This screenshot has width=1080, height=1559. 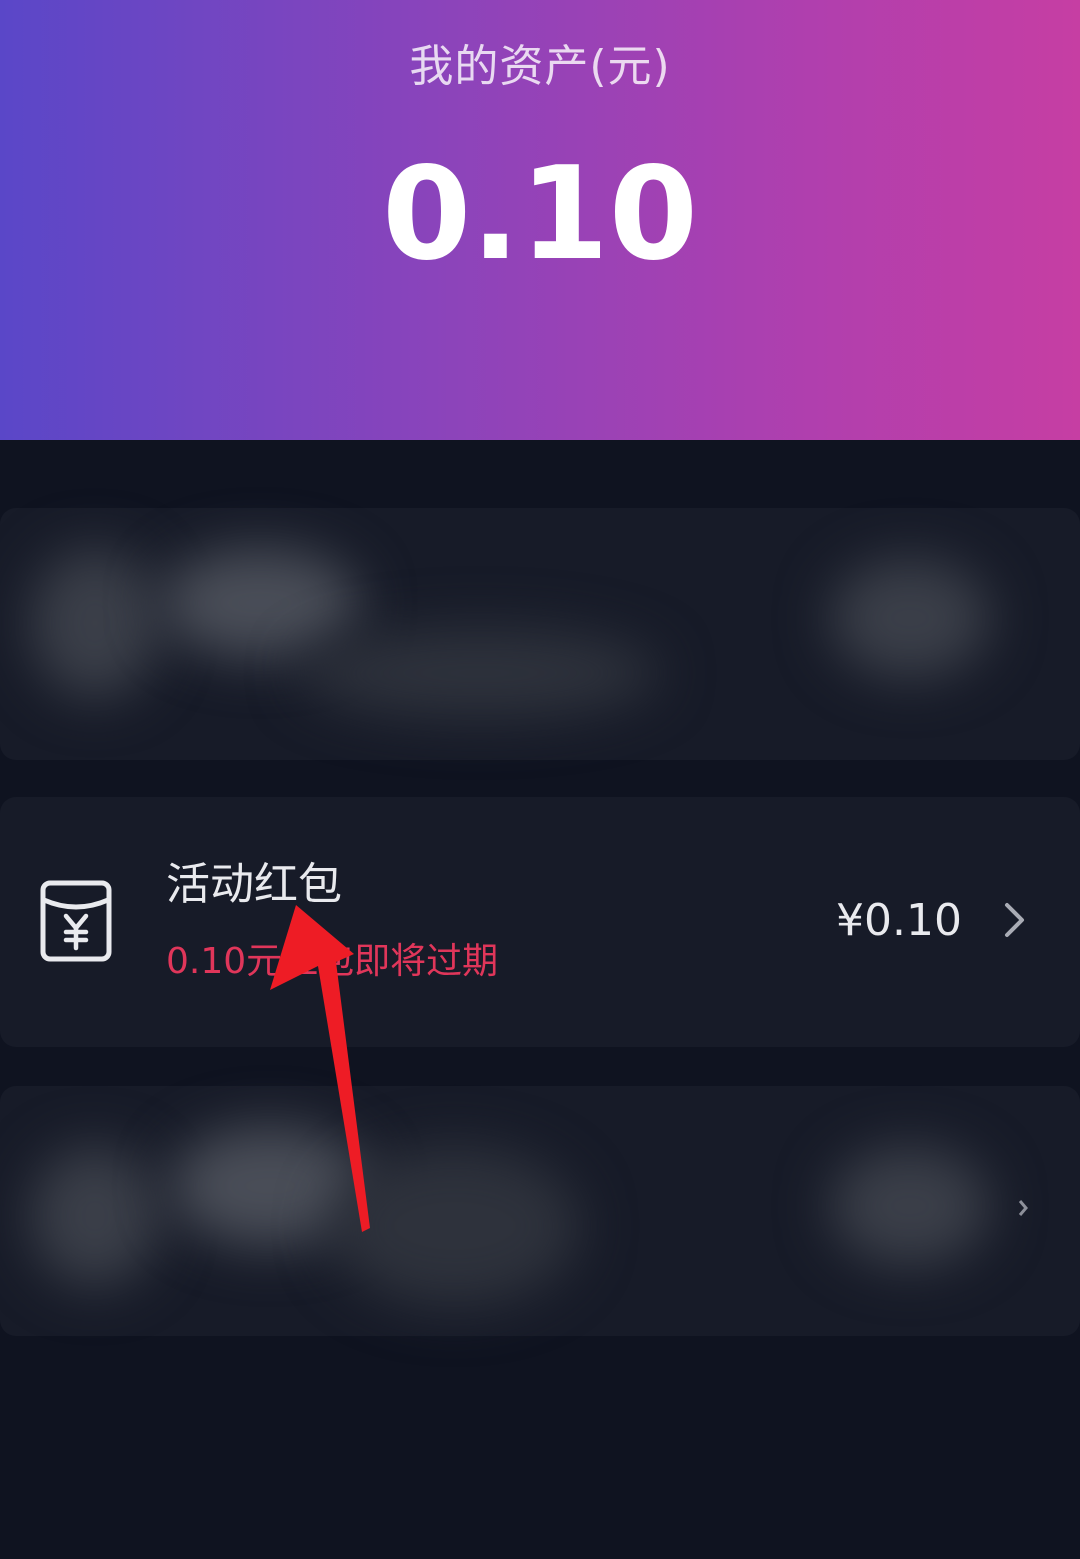 I want to click on red-packet-icon, so click(x=76, y=921).